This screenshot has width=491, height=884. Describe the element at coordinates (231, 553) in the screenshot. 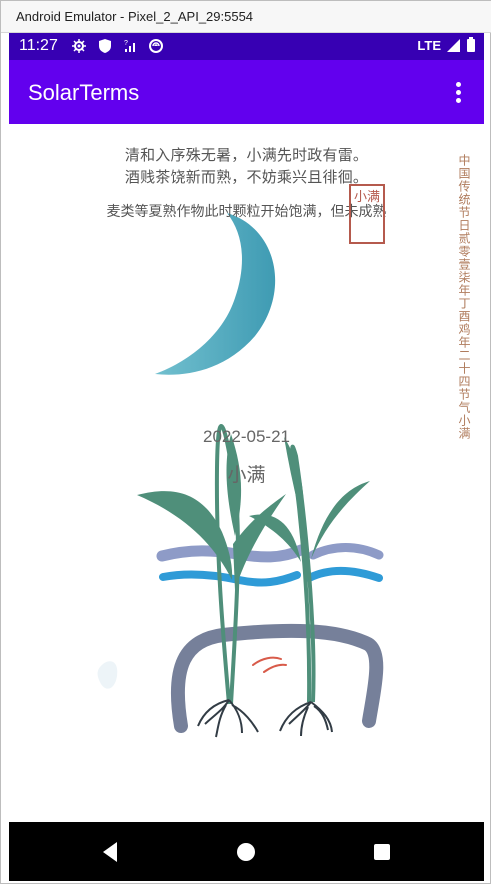

I see `wave-top-left` at that location.